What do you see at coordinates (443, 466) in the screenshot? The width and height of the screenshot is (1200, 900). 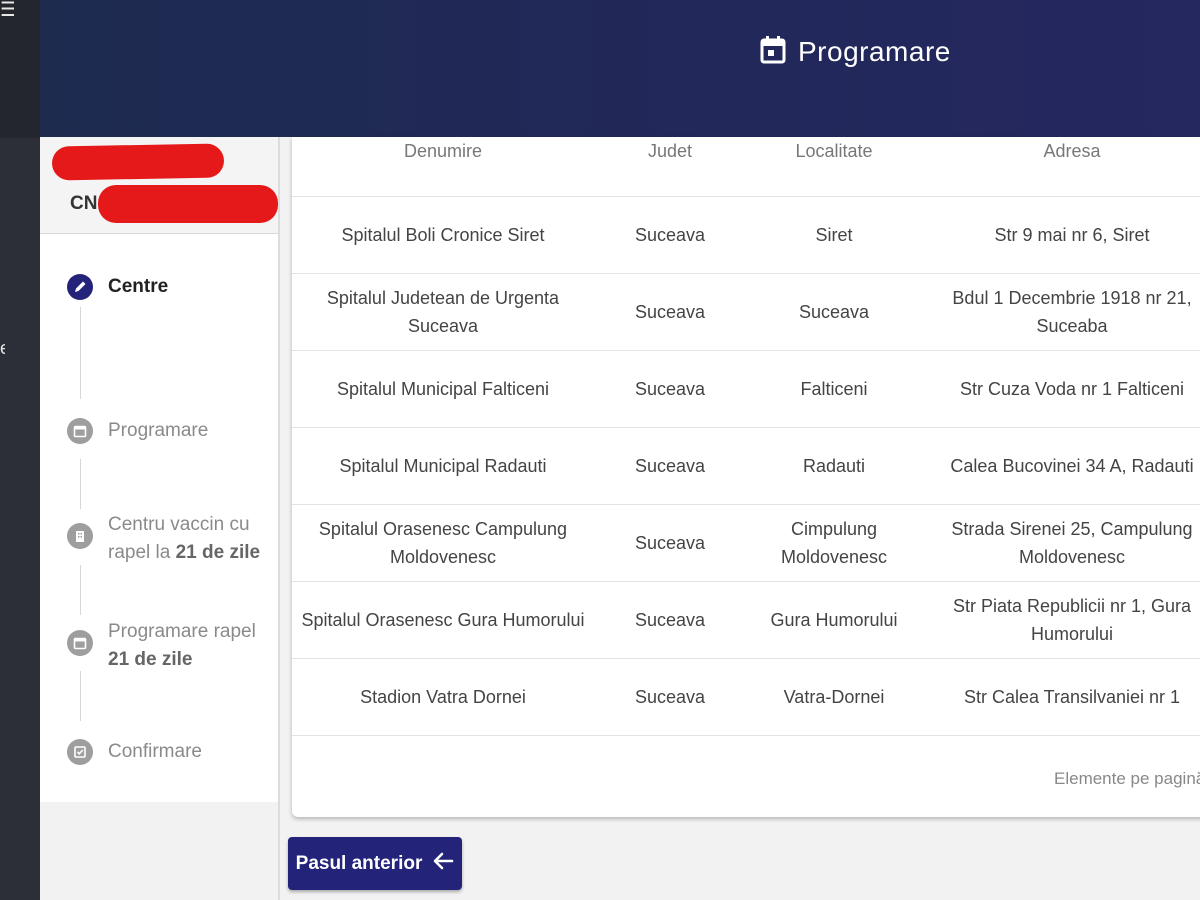 I see `cell-denumire: Spitalul Municipal Radauti` at bounding box center [443, 466].